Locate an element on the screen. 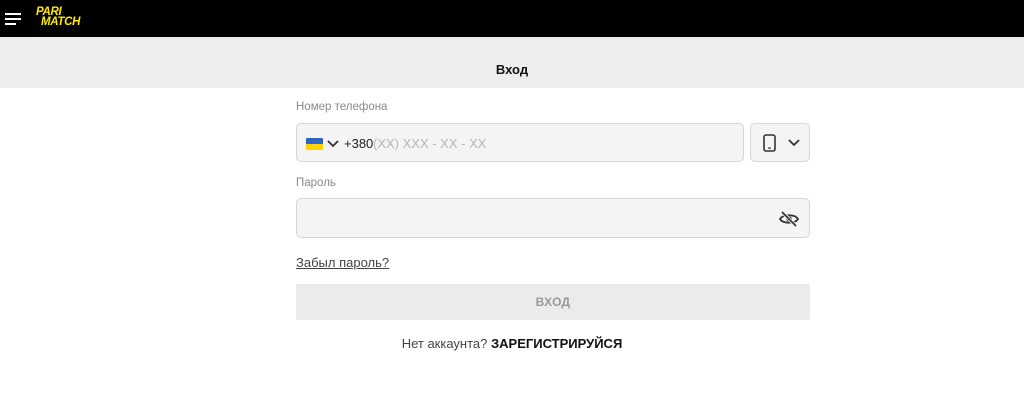 The height and width of the screenshot is (406, 1024). smartphone-icon is located at coordinates (769, 143).